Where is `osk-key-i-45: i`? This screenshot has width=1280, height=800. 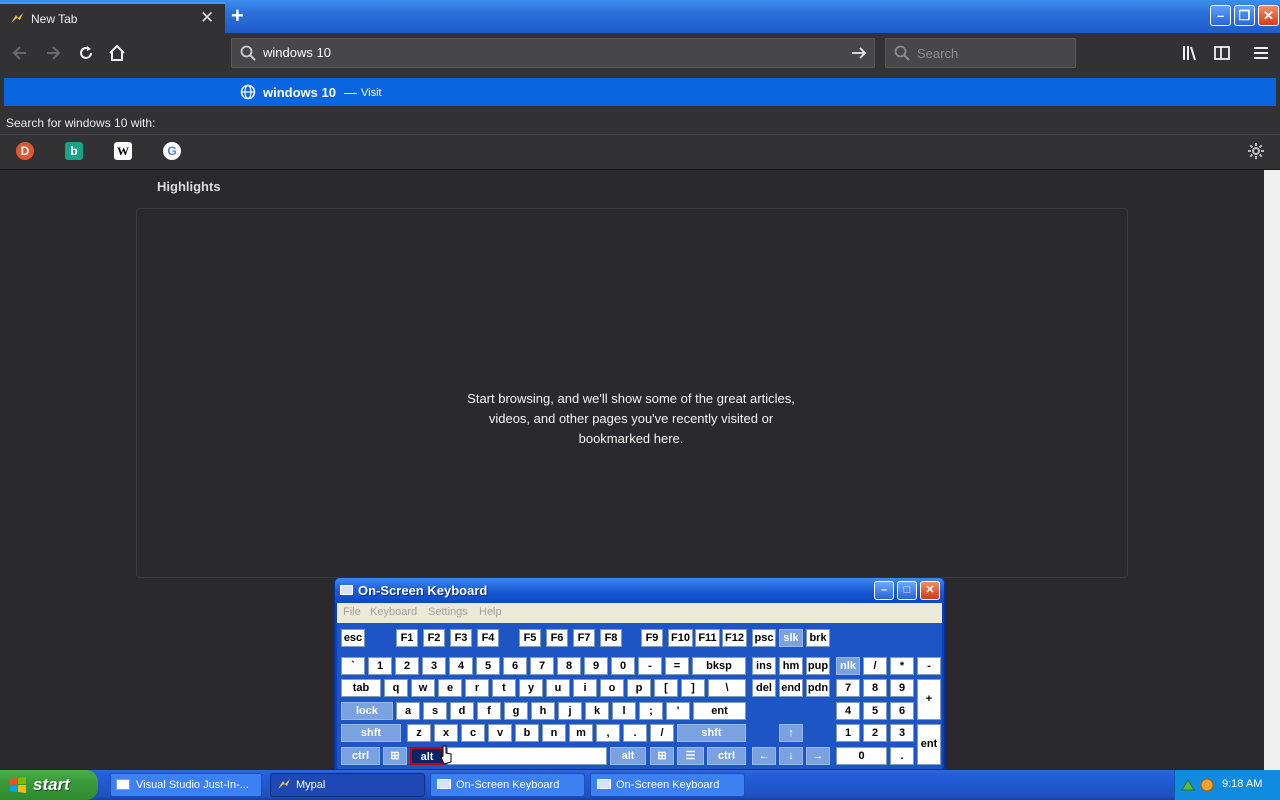
osk-key-i-45: i is located at coordinates (585, 688).